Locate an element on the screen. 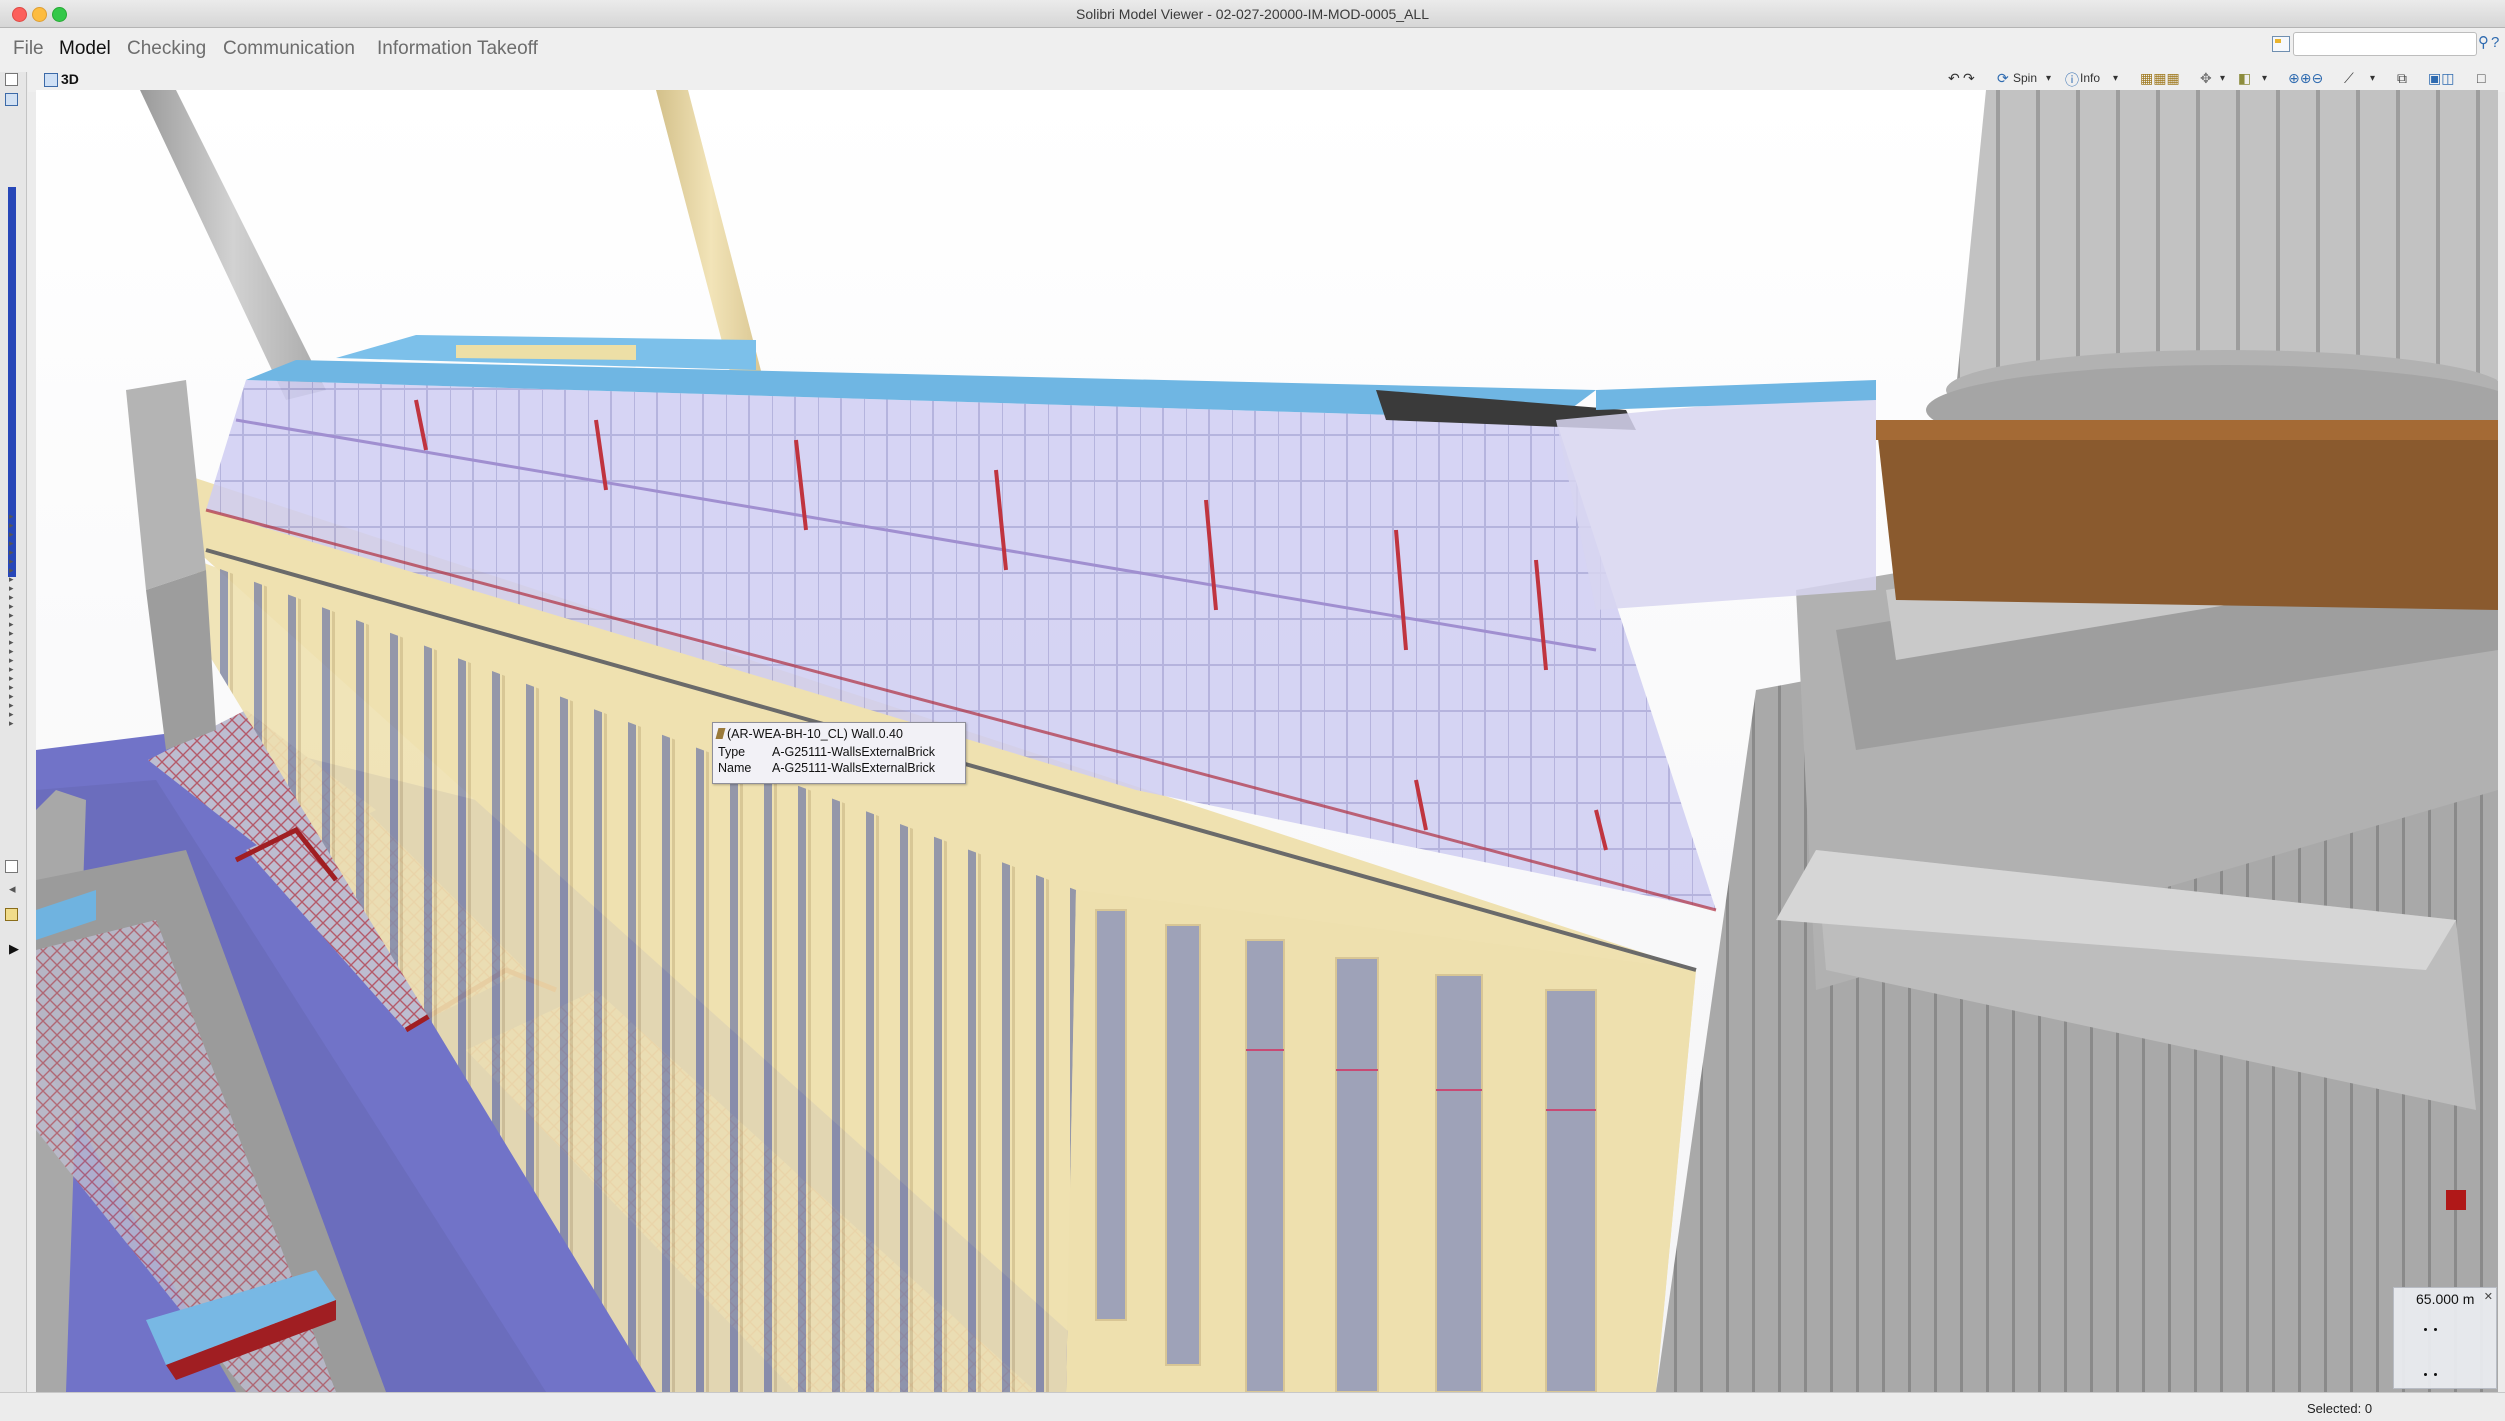 This screenshot has width=2505, height=1421. navigator-scale-widget: 65.000 m ✕ is located at coordinates (2445, 1338).